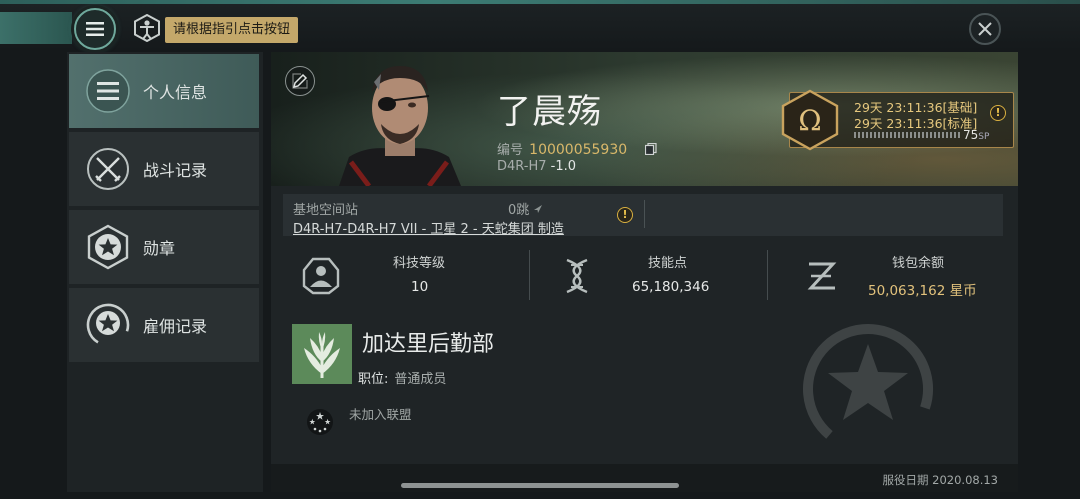  I want to click on navigate-arrow-icon, so click(538, 209).